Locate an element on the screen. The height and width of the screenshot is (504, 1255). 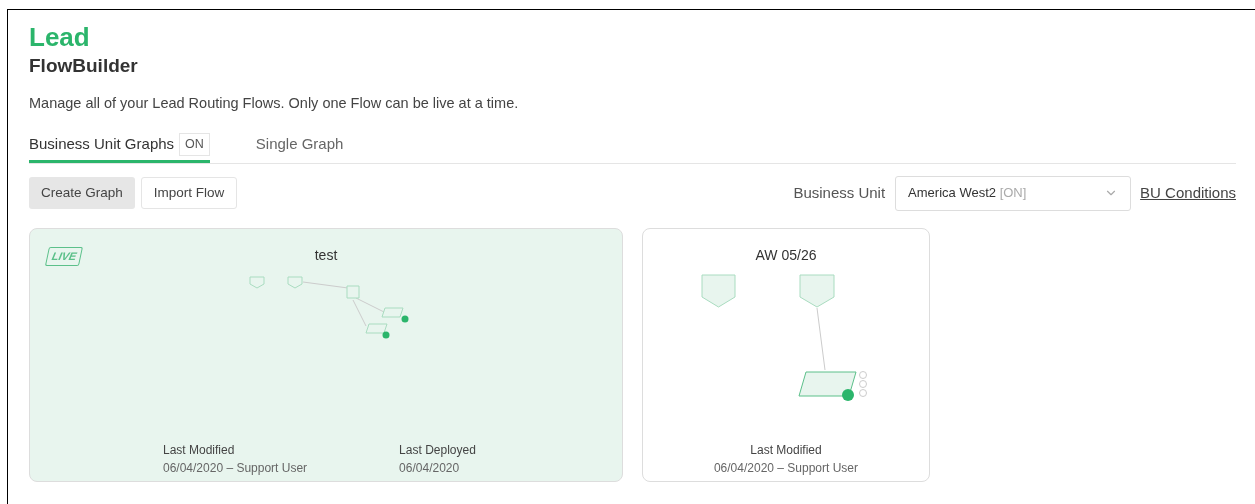
graph-title: AW 05/26 is located at coordinates (786, 255).